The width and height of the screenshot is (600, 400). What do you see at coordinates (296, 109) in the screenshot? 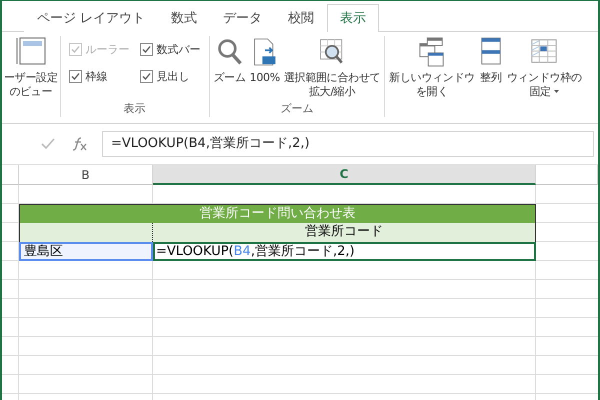
I see `group-label: ズーム` at bounding box center [296, 109].